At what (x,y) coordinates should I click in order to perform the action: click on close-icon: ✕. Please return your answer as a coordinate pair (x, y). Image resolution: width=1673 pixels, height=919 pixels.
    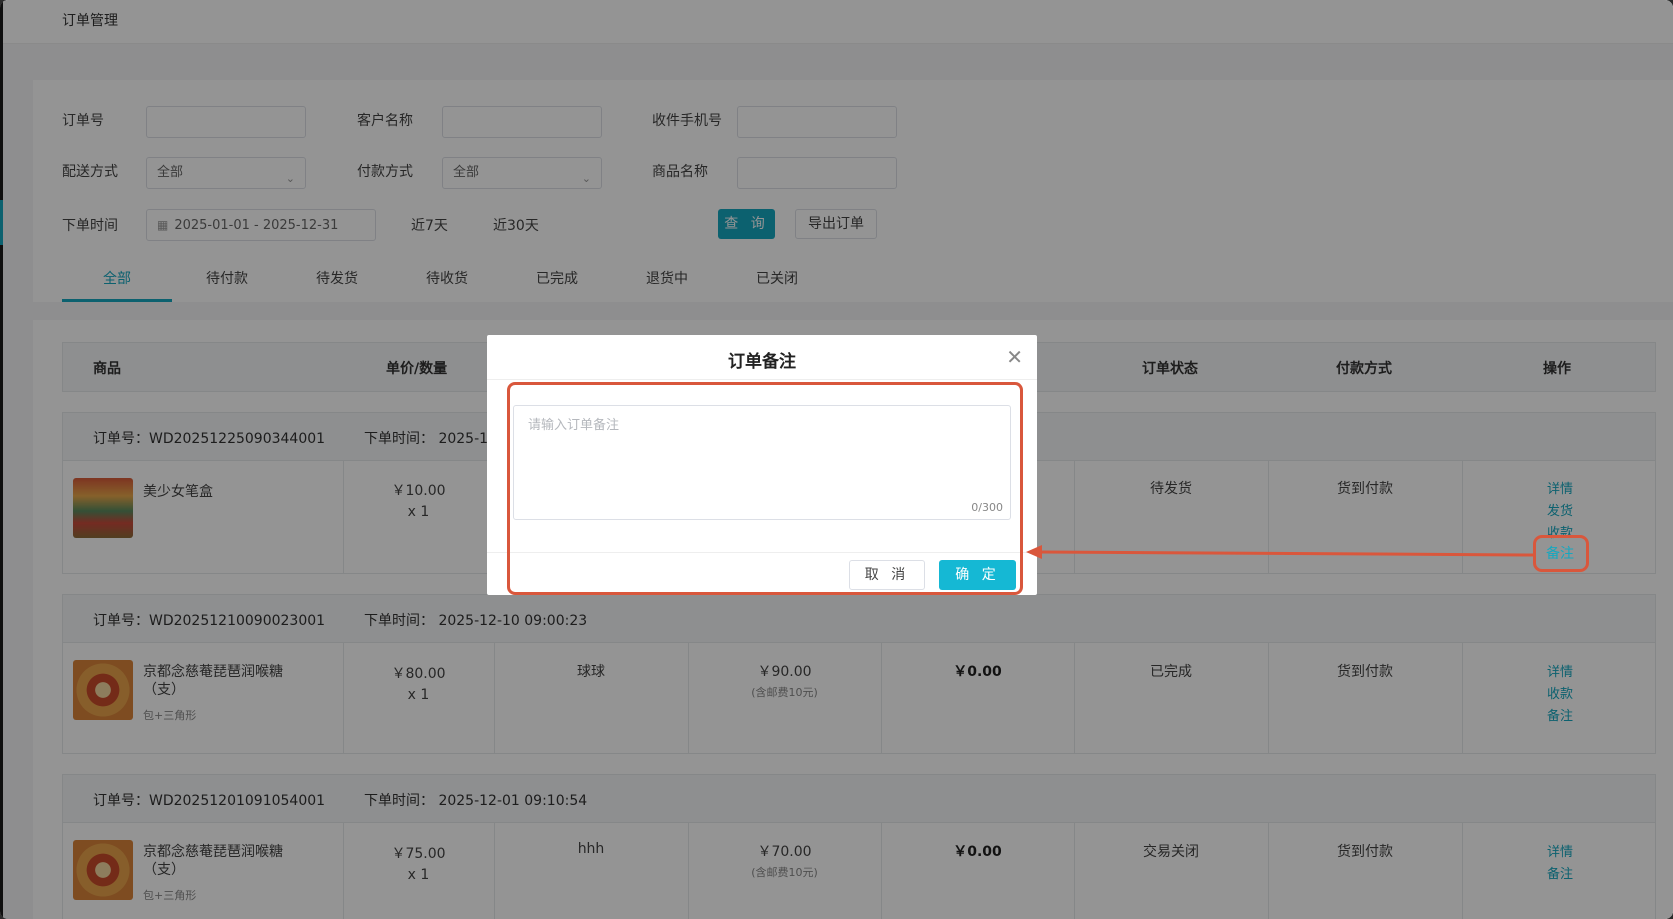
    Looking at the image, I should click on (1014, 357).